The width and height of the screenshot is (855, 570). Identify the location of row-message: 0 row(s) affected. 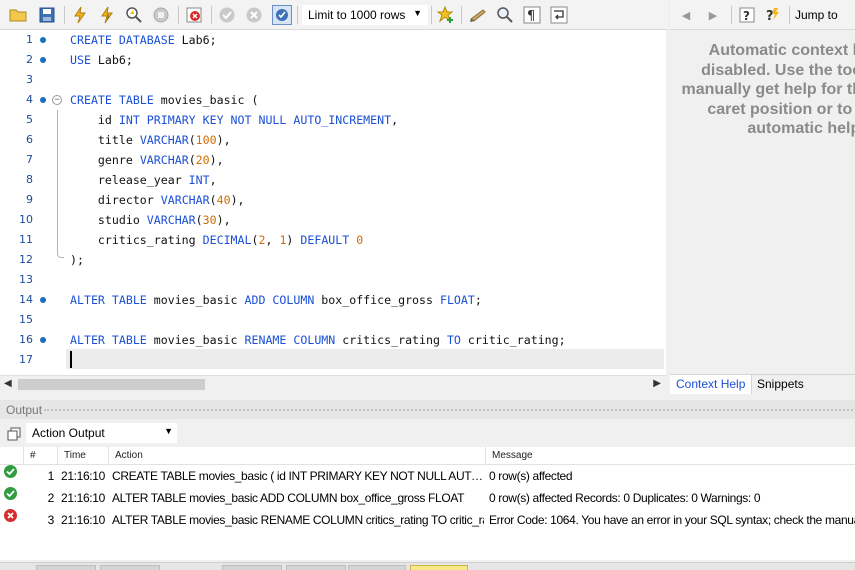
(531, 476).